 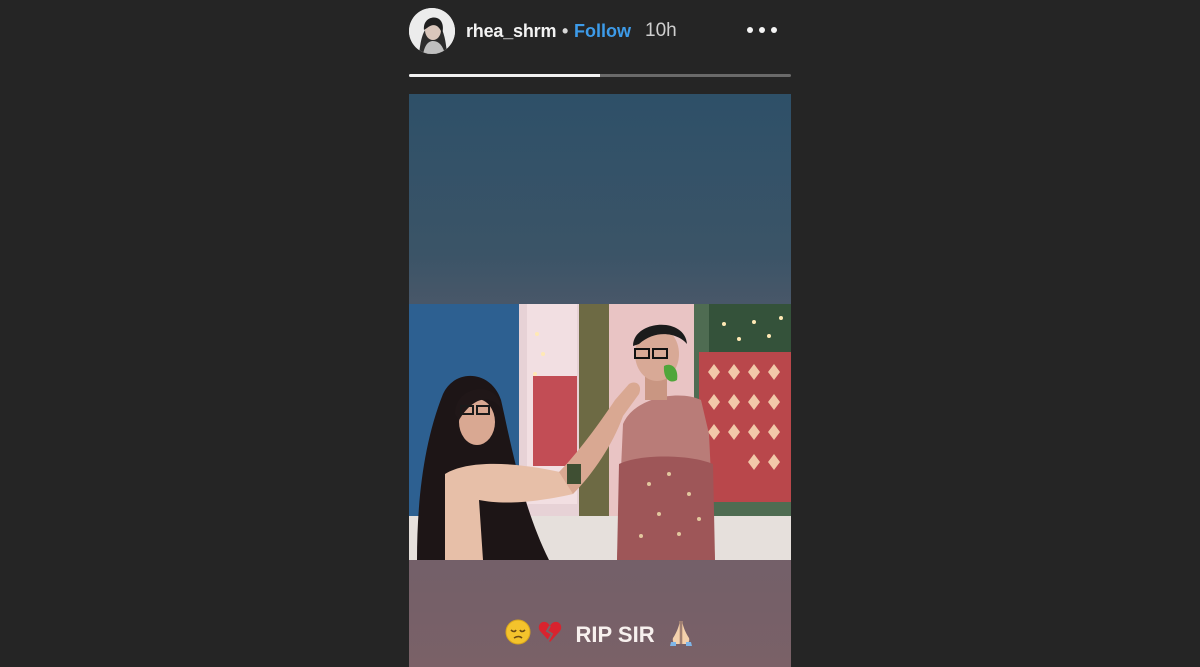 I want to click on story-progress-fill, so click(x=504, y=75).